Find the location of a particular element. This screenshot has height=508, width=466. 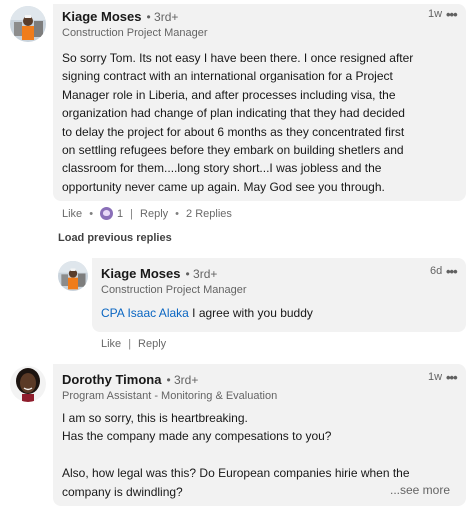

reaction-count: 1 is located at coordinates (120, 213).